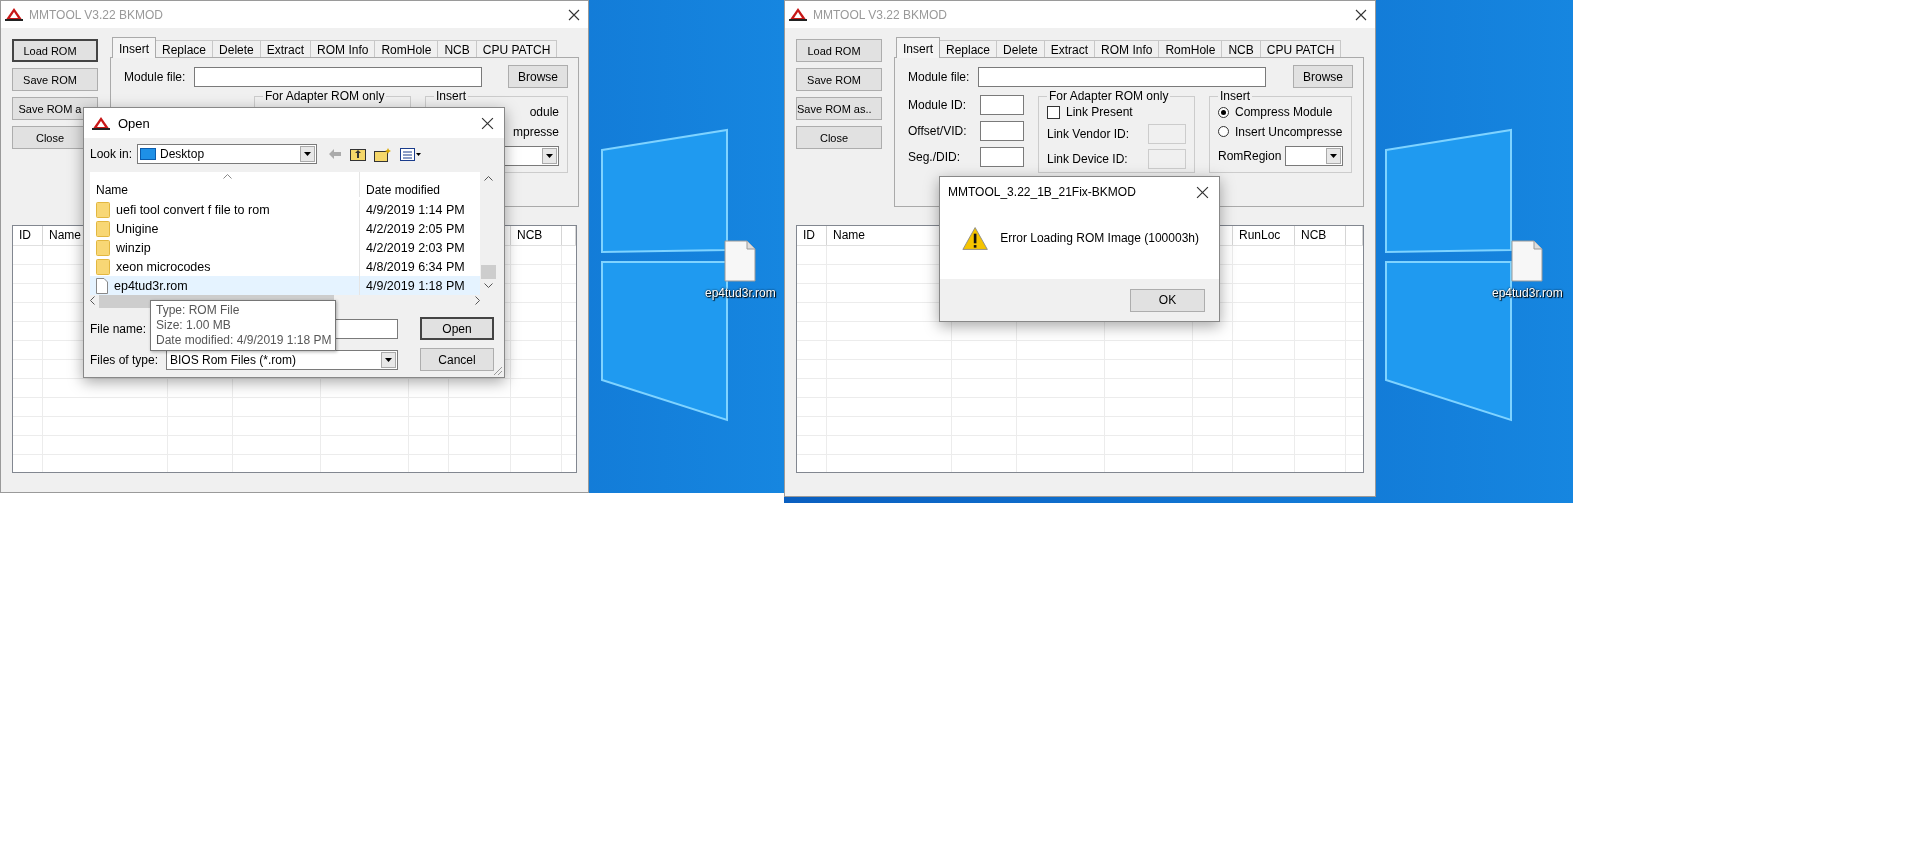  What do you see at coordinates (137, 228) in the screenshot?
I see `file-name: Unigine` at bounding box center [137, 228].